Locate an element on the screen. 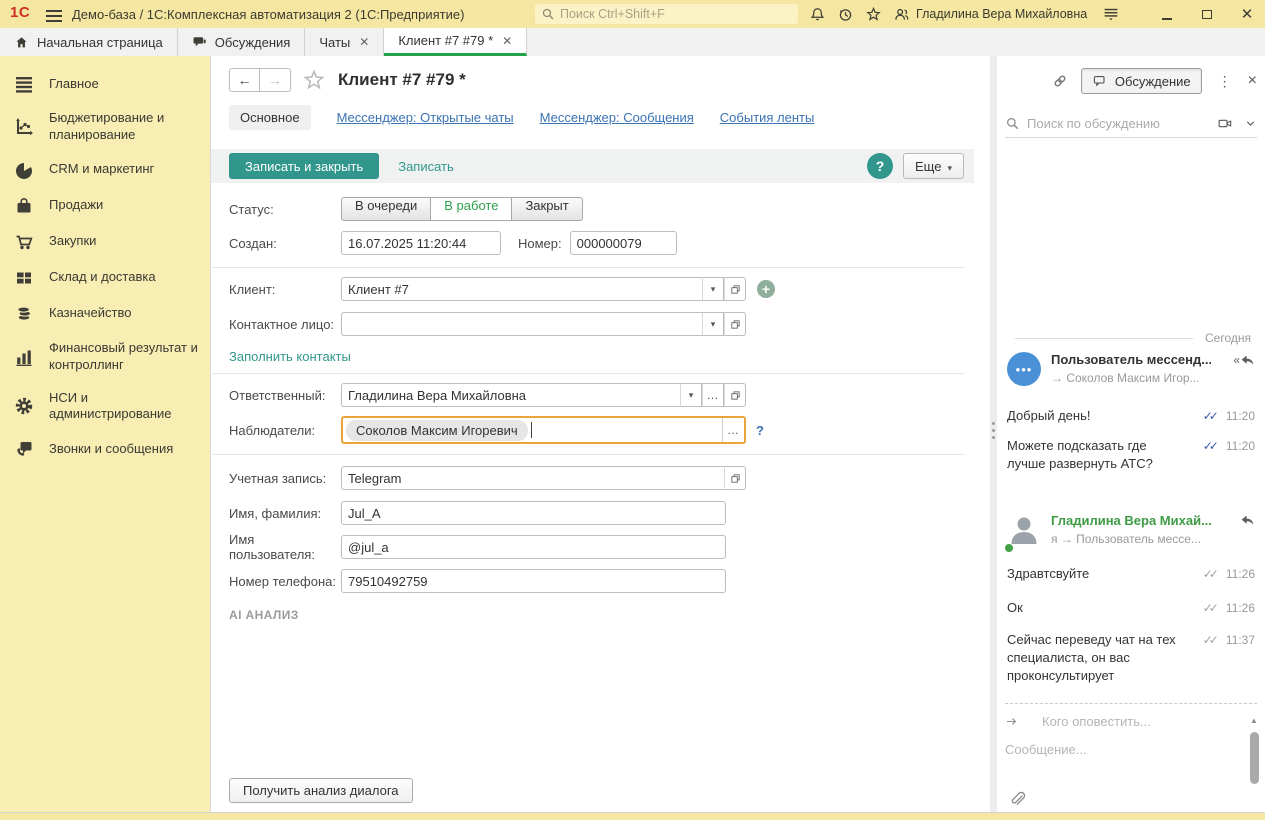 The height and width of the screenshot is (820, 1265). message: Здравтсвуйте 11:26 is located at coordinates (1131, 574).